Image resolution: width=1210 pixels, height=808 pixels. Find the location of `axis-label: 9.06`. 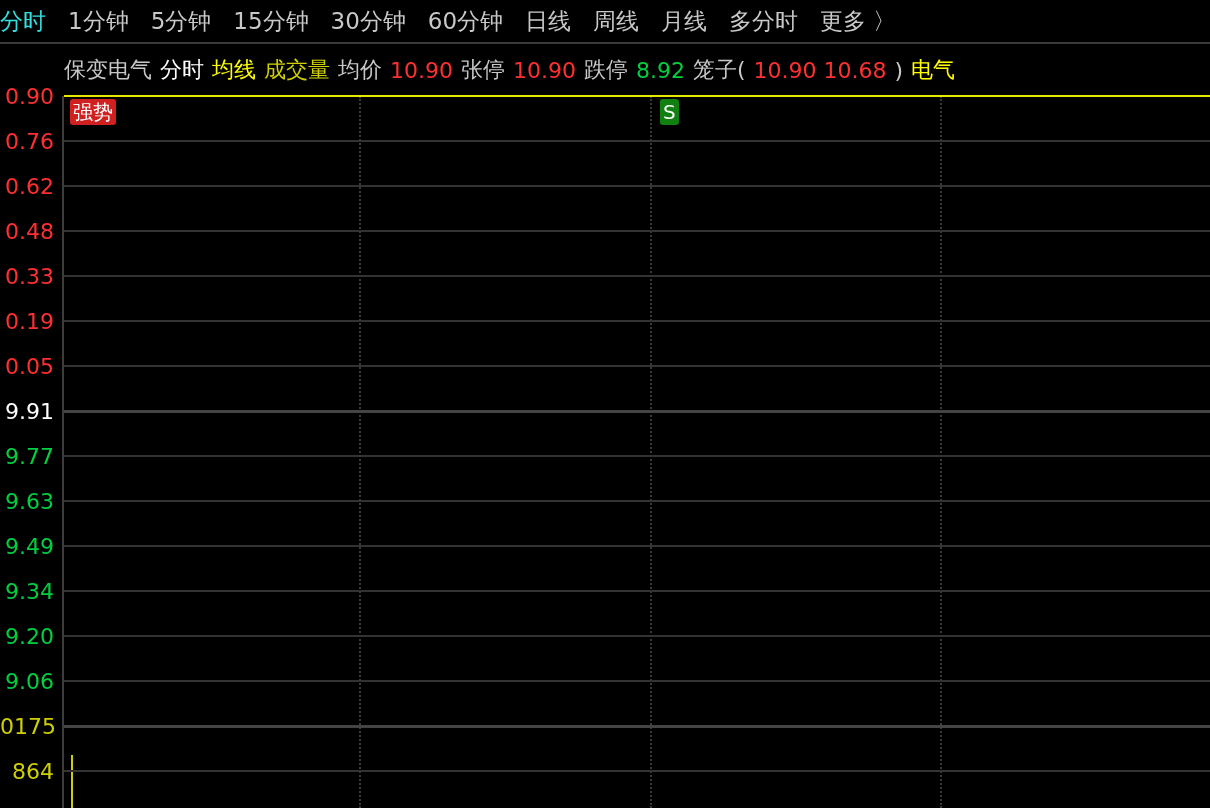

axis-label: 9.06 is located at coordinates (29, 682).